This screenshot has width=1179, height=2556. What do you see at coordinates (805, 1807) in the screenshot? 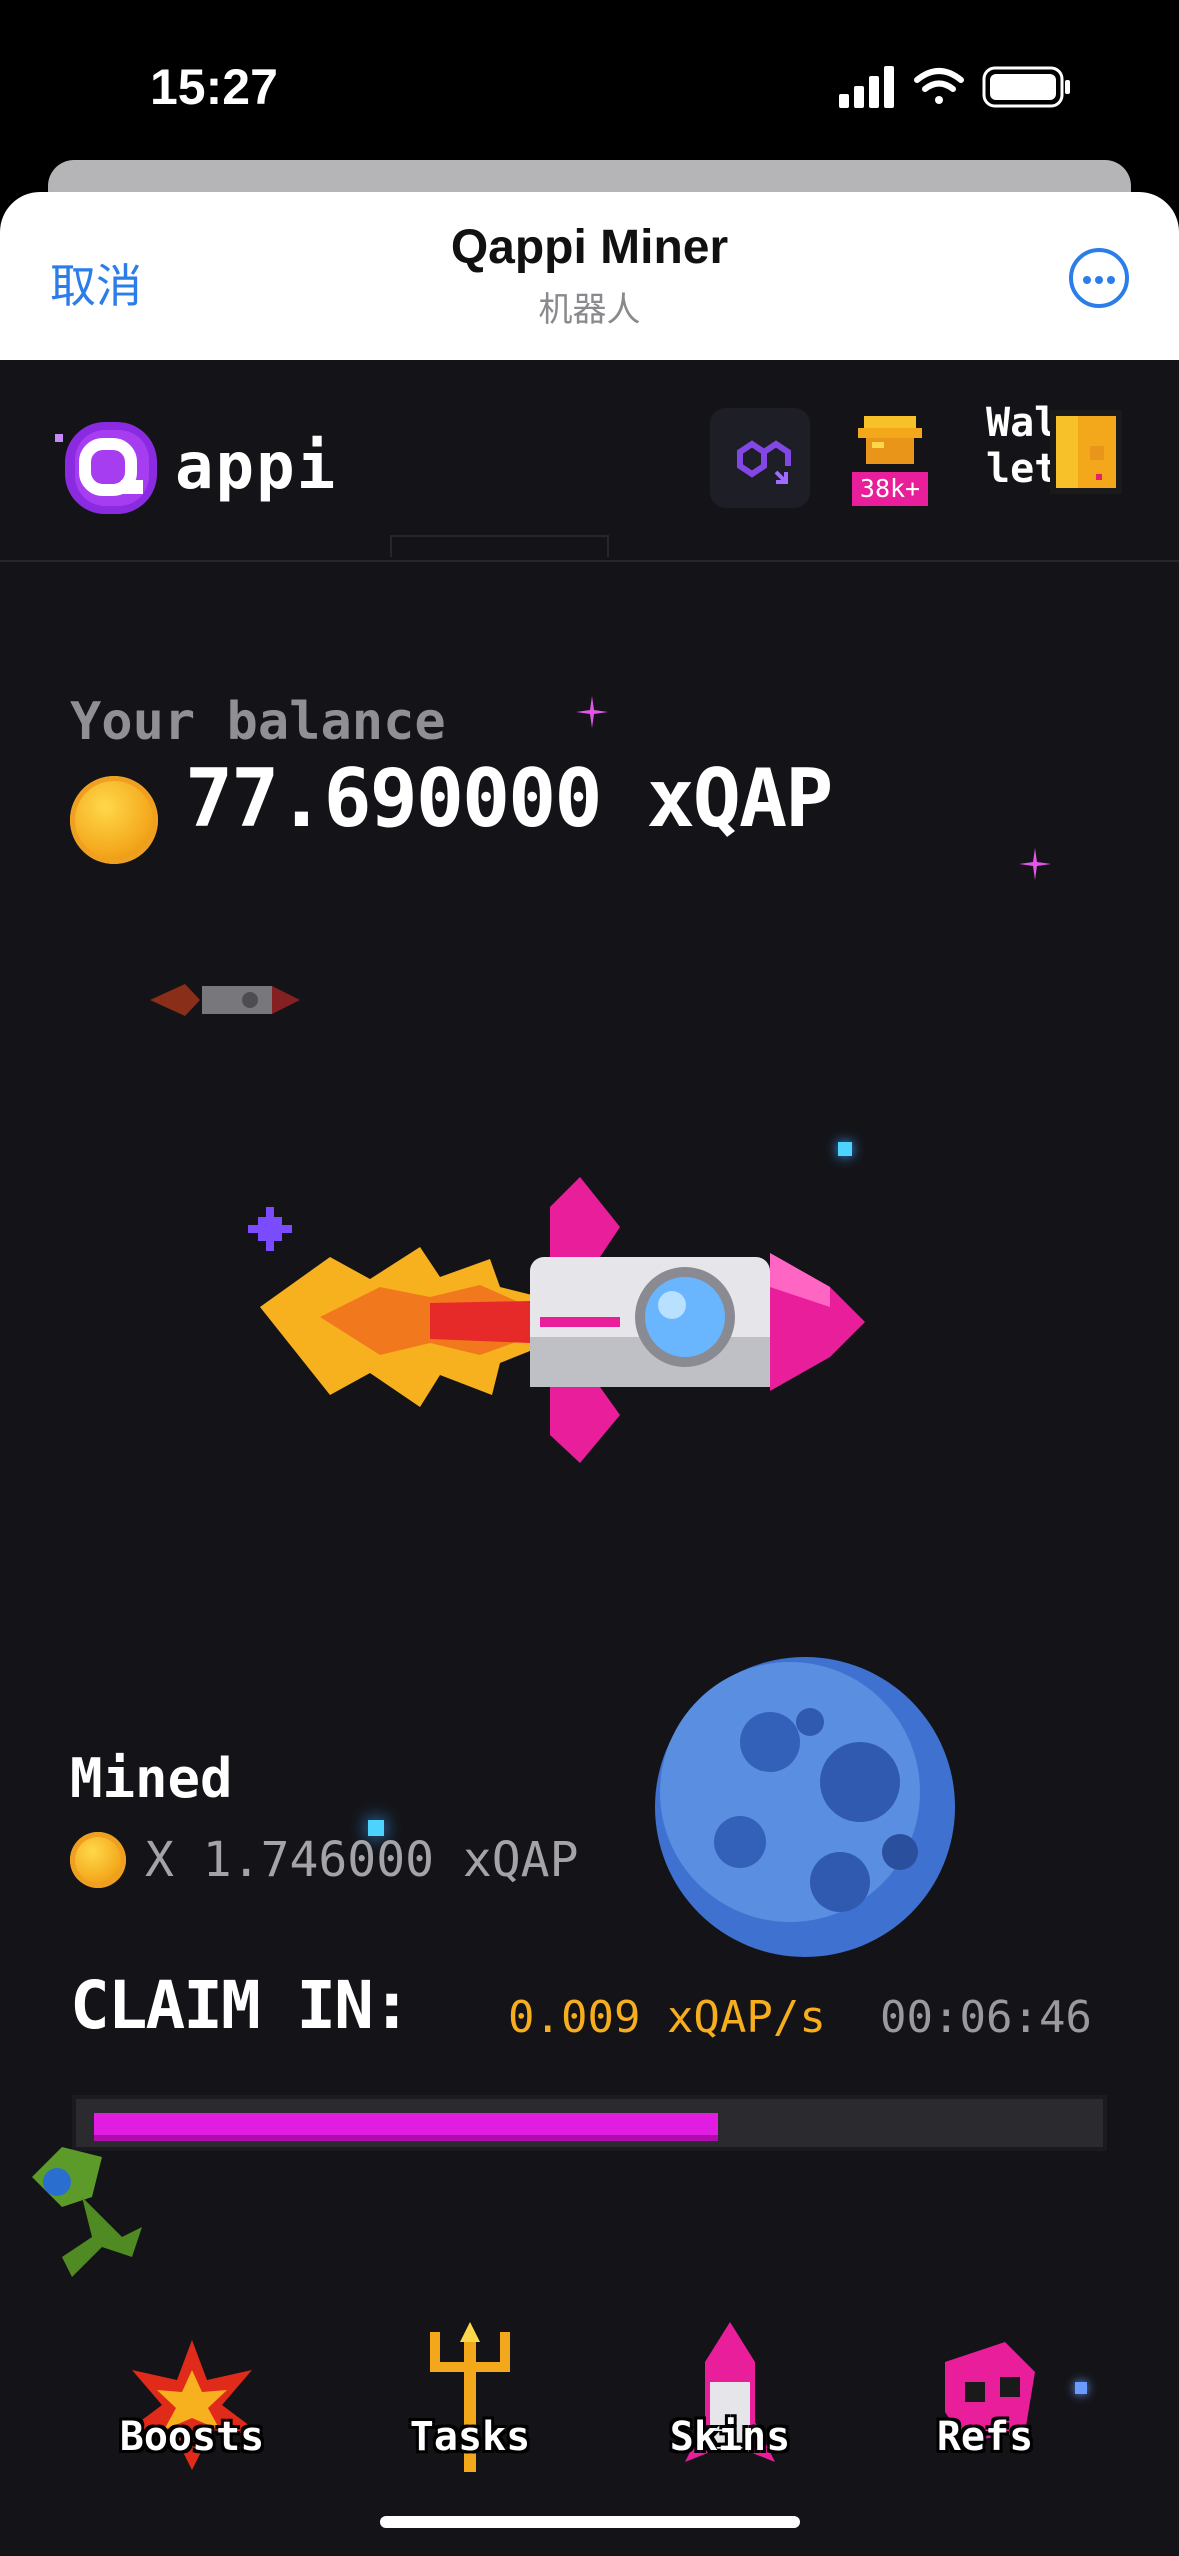
I see `planet-icon` at bounding box center [805, 1807].